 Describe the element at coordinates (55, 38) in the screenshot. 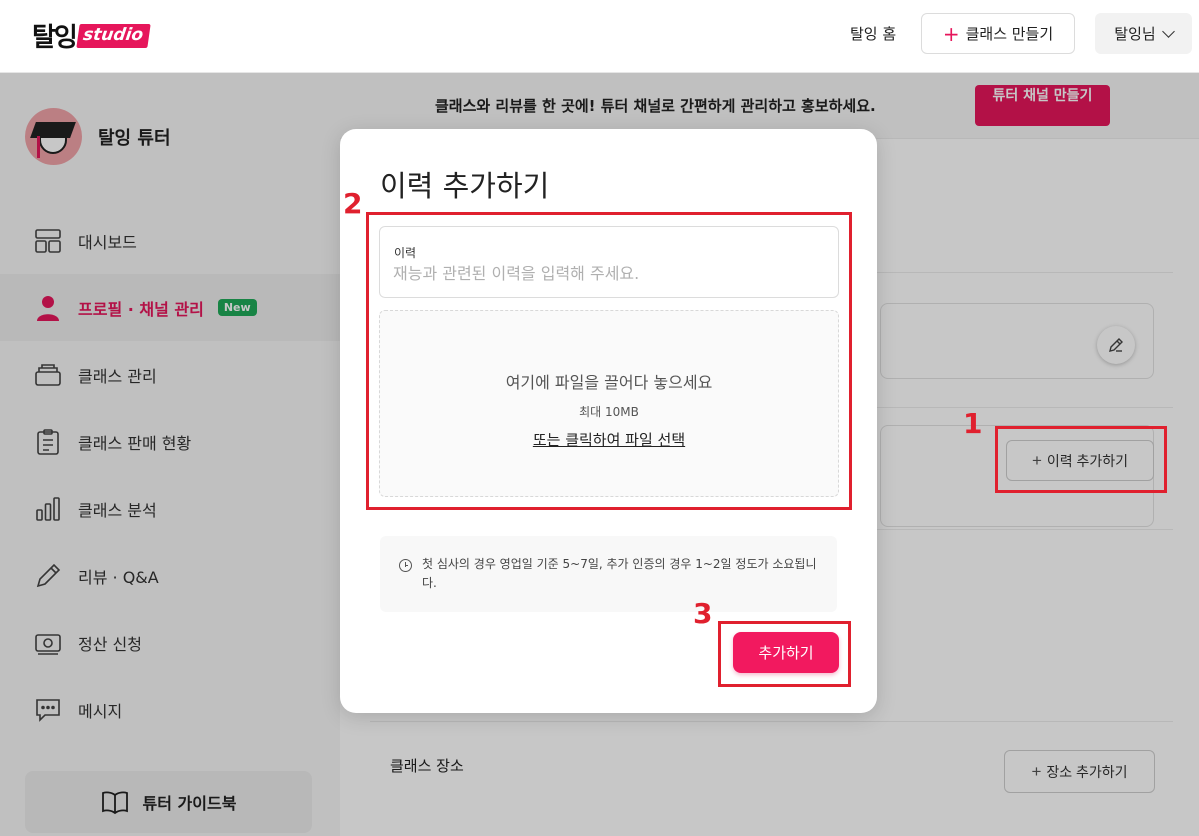

I see `logo-text: 탈잉` at that location.